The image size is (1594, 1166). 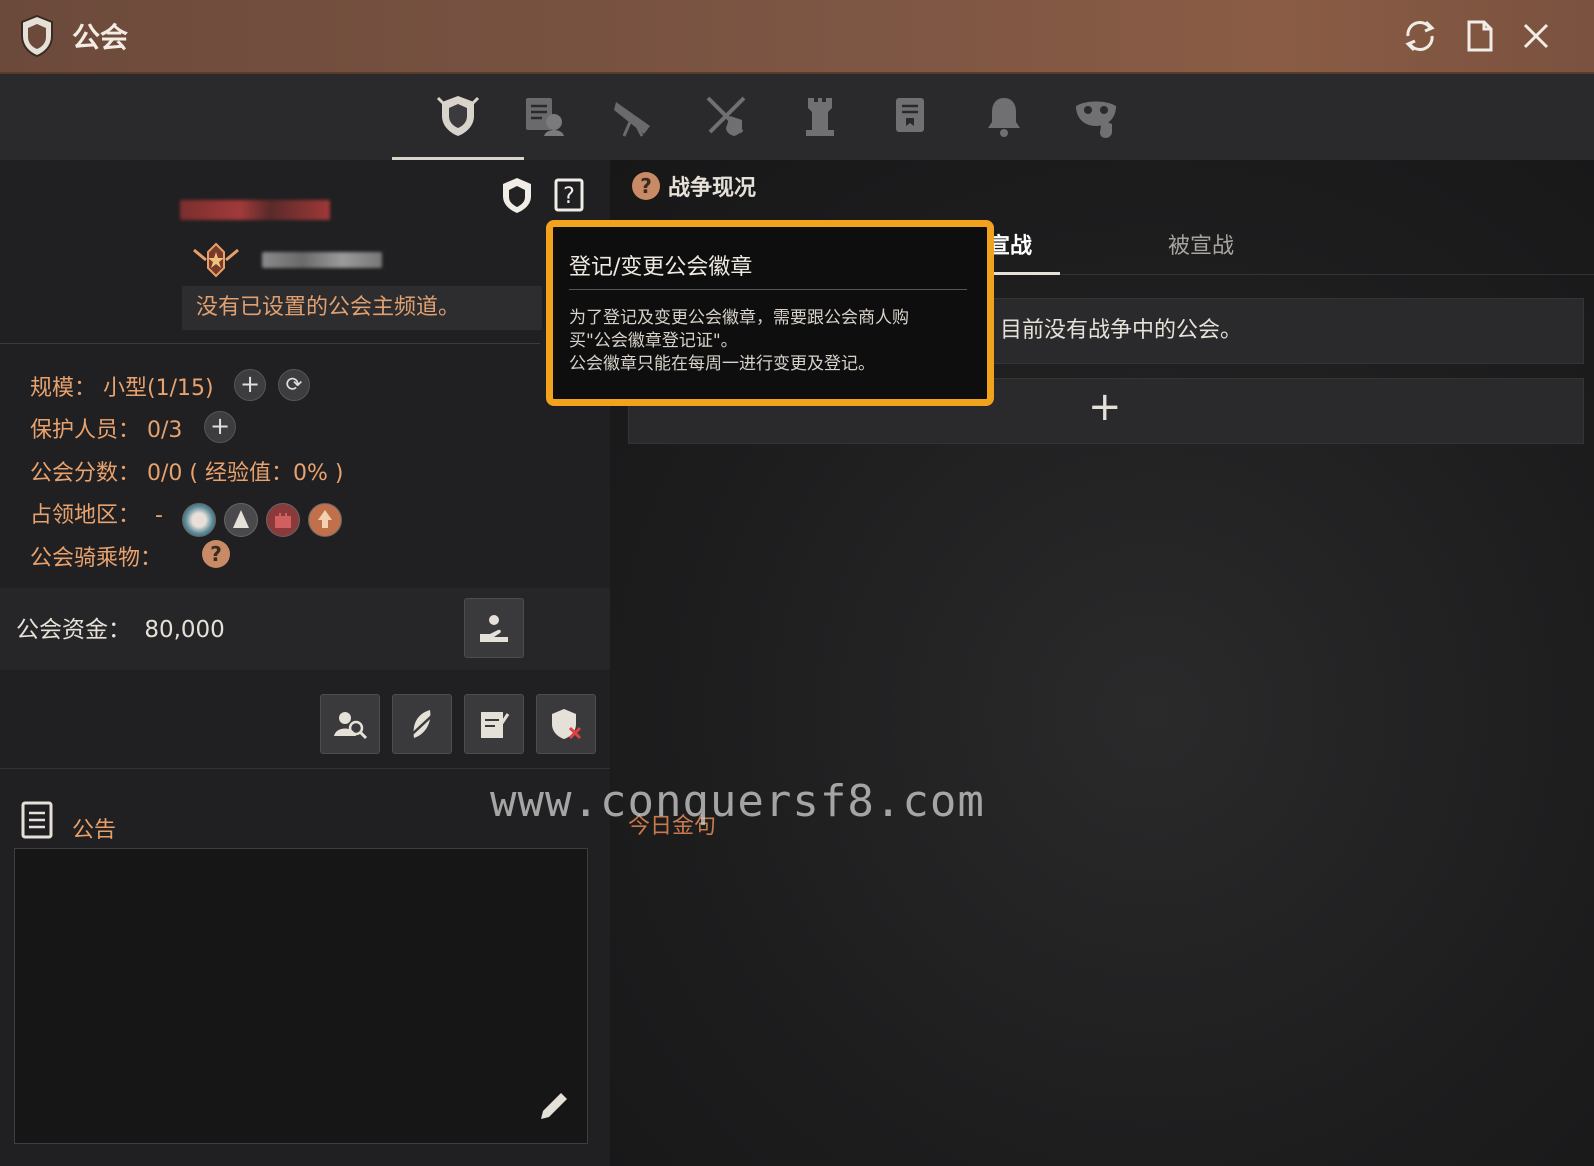 I want to click on castle-icon, so click(x=283, y=520).